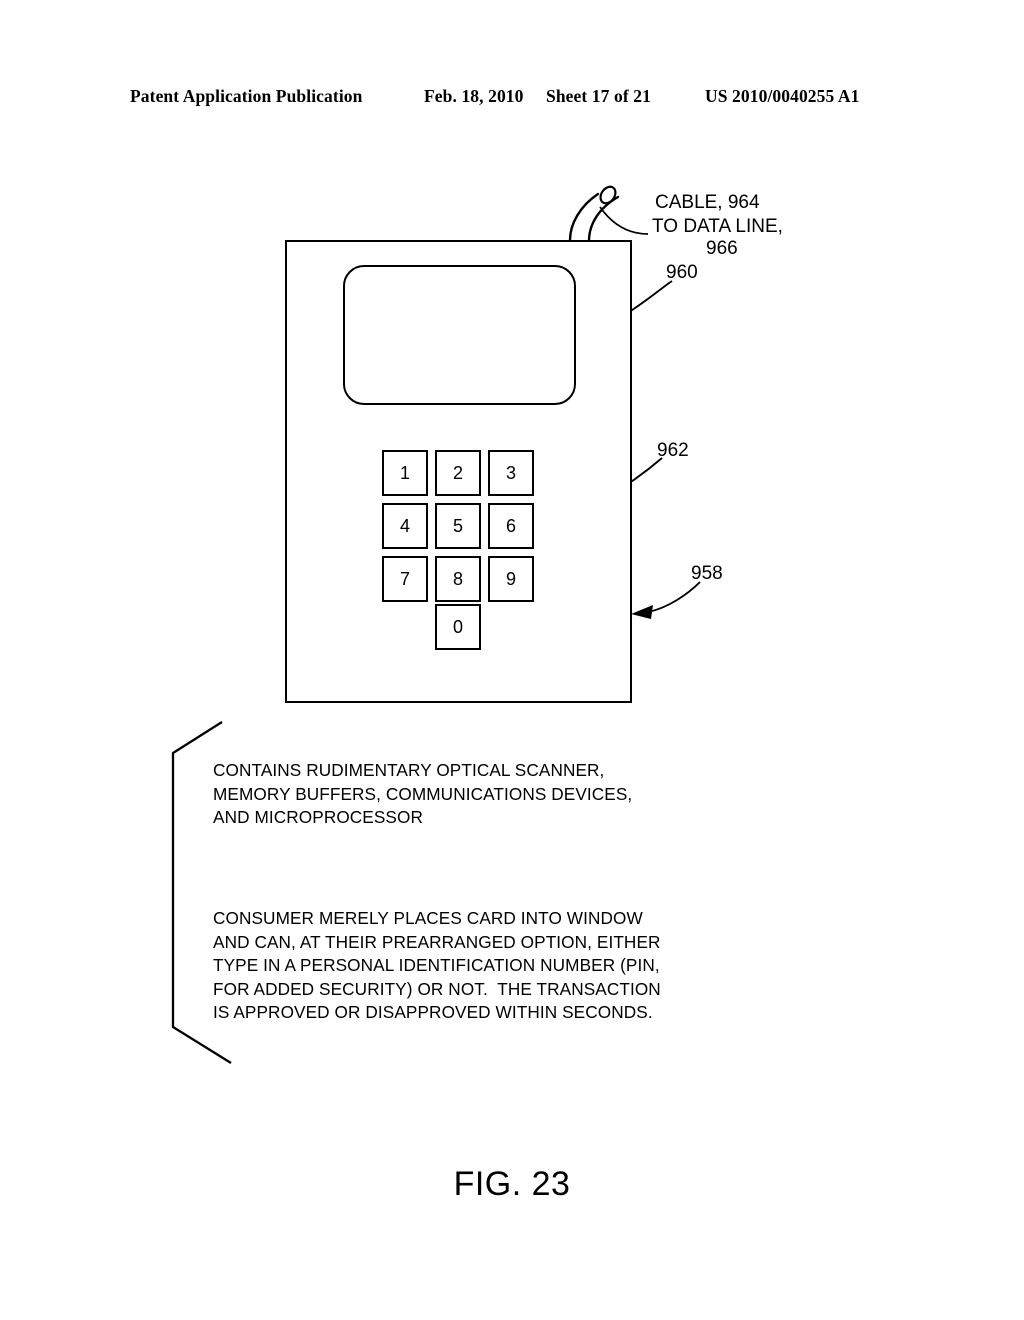  Describe the element at coordinates (458, 473) in the screenshot. I see `keypad-key-2: 2` at that location.